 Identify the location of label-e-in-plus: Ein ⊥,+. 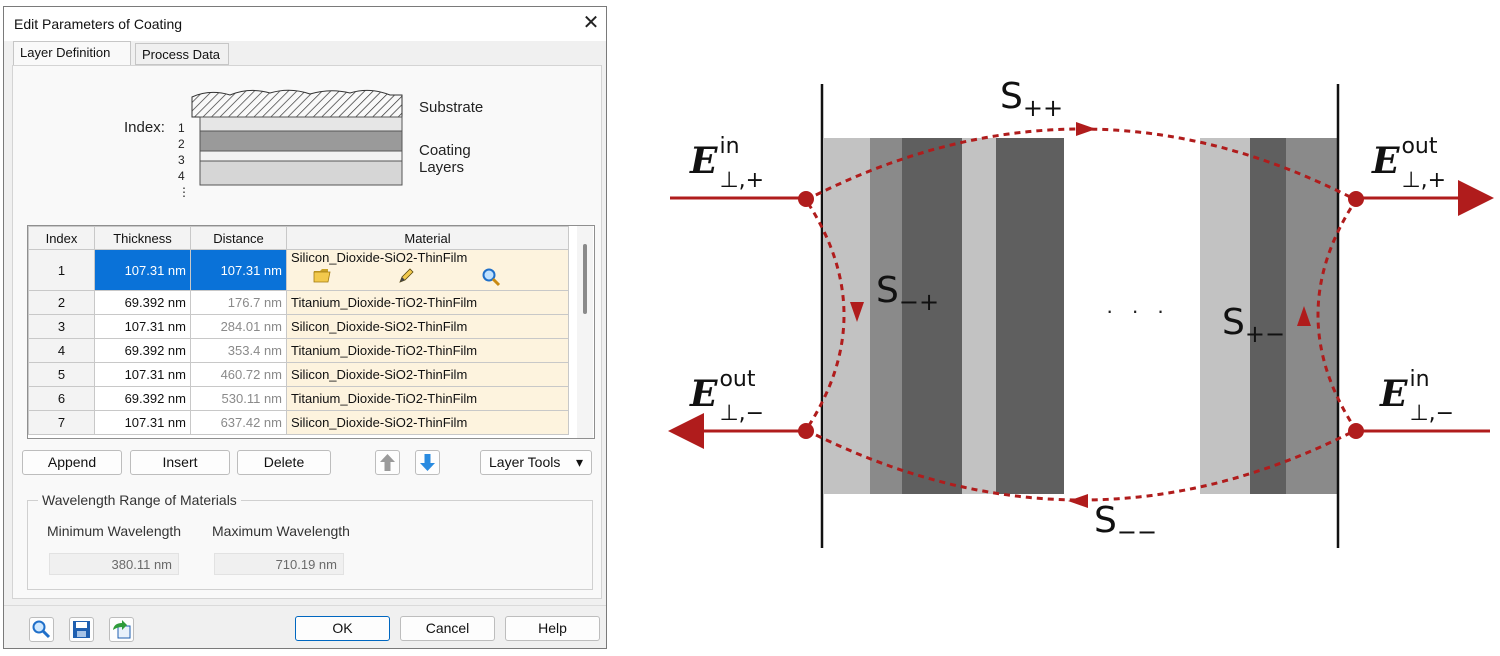
(727, 163).